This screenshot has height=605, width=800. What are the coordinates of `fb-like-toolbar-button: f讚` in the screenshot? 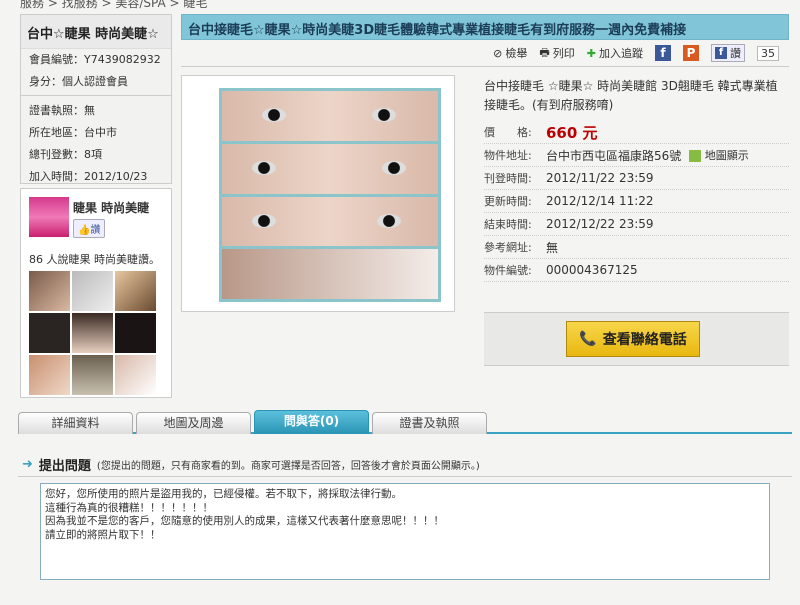 It's located at (728, 53).